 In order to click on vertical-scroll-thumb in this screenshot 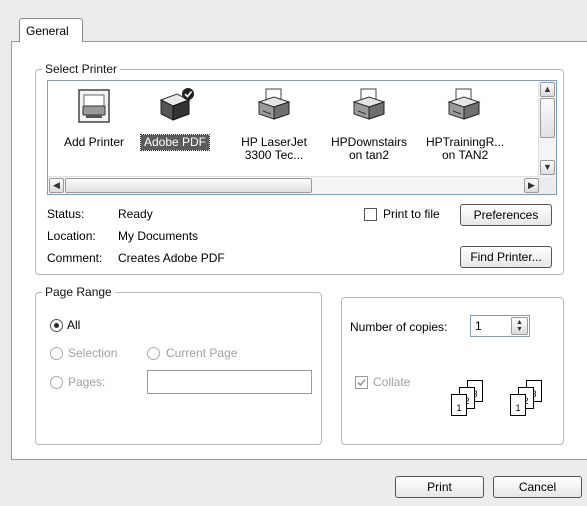, I will do `click(547, 118)`.